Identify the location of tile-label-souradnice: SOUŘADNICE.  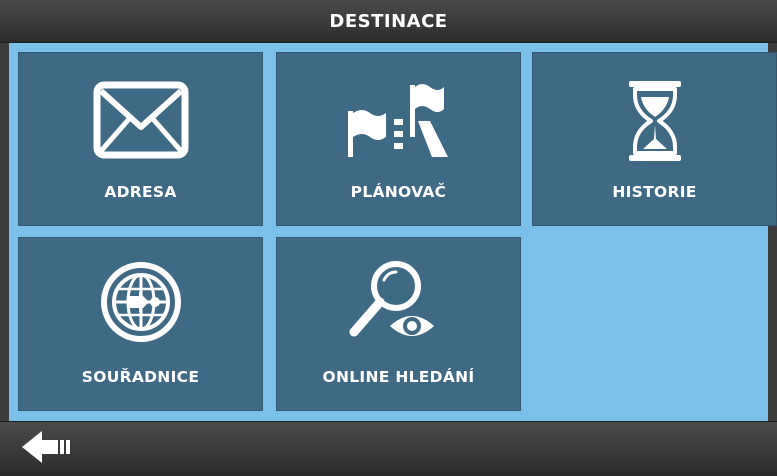
(140, 377).